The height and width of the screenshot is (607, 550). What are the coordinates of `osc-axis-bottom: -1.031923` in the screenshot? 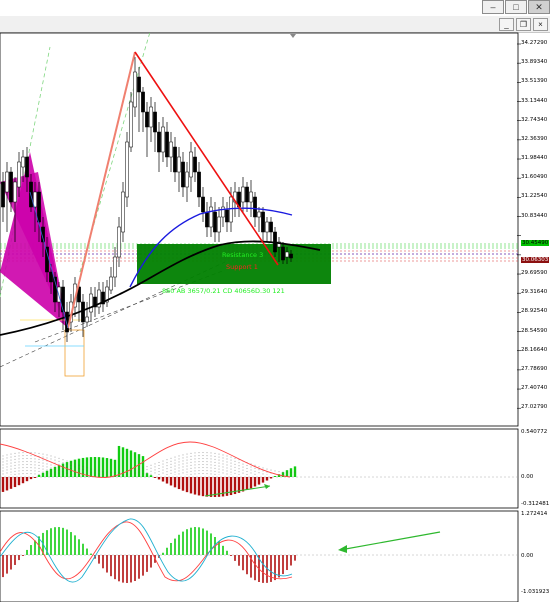 It's located at (535, 592).